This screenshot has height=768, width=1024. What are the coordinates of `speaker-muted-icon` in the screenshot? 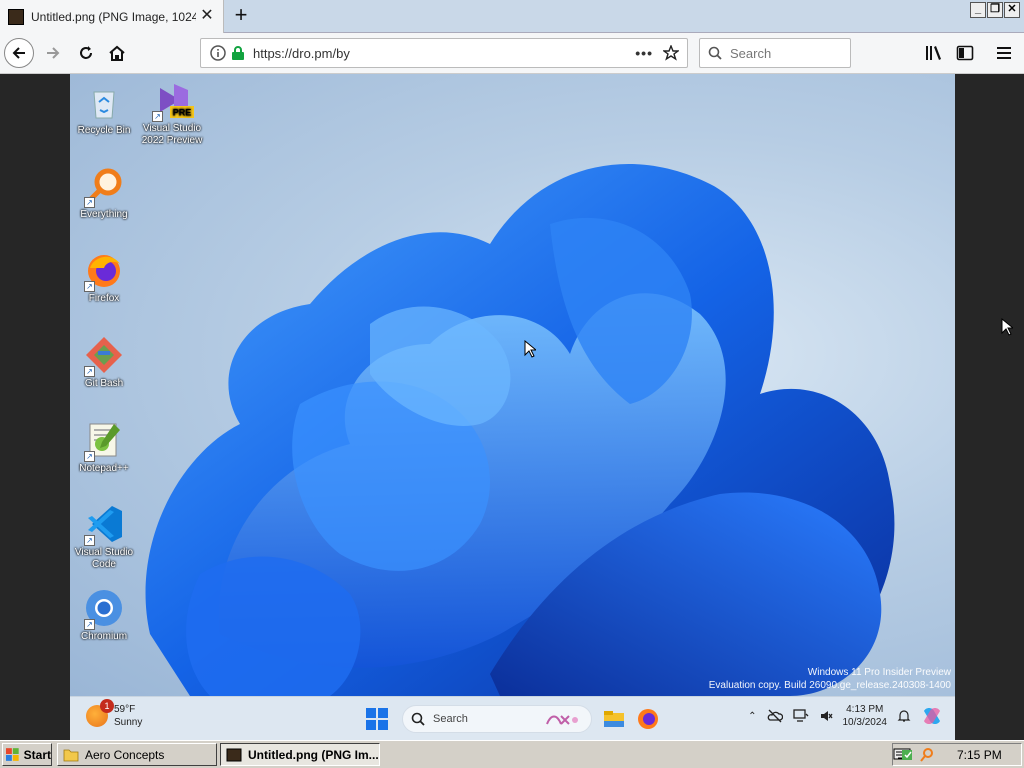 It's located at (826, 716).